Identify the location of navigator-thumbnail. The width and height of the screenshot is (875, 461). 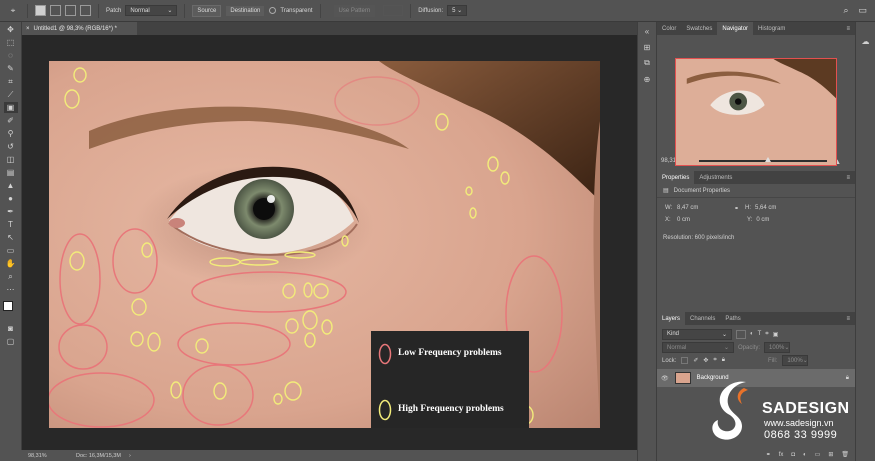
(756, 112).